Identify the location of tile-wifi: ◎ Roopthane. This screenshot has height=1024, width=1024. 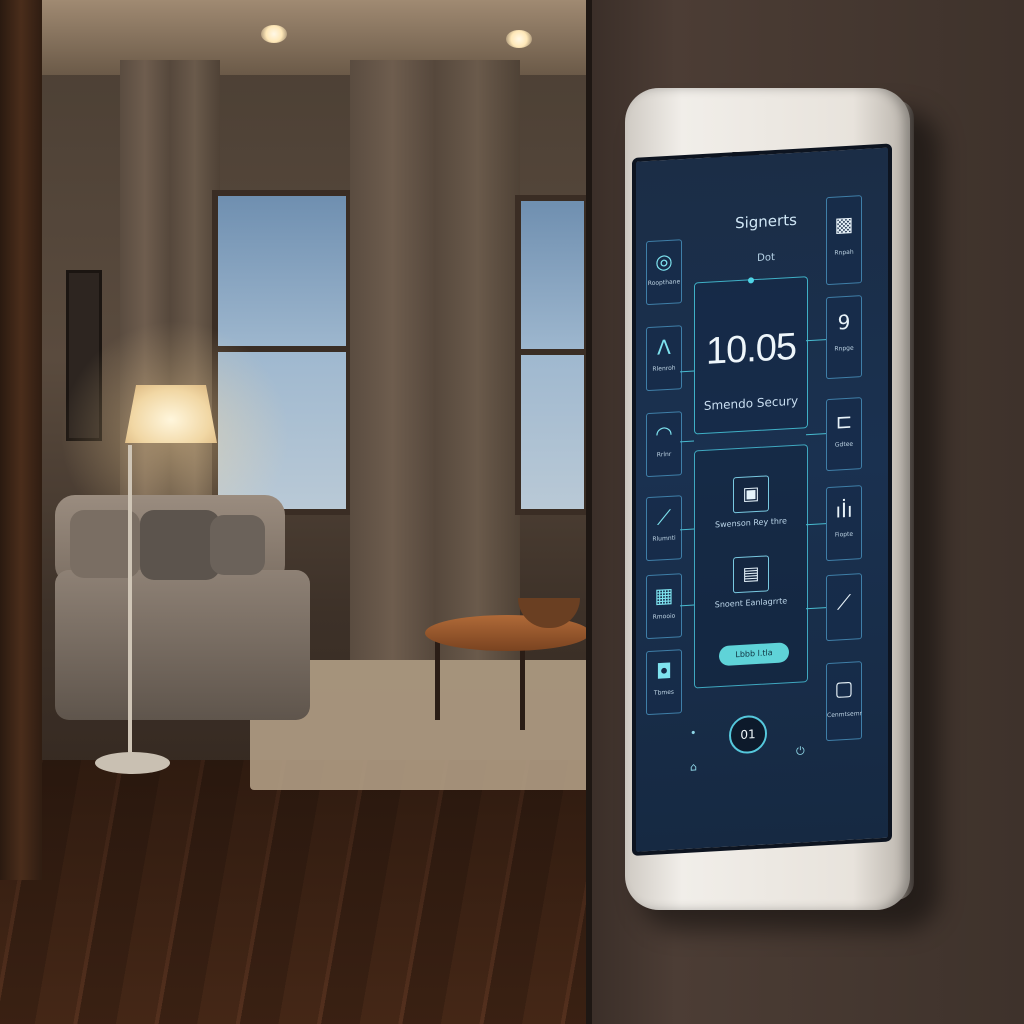
(664, 272).